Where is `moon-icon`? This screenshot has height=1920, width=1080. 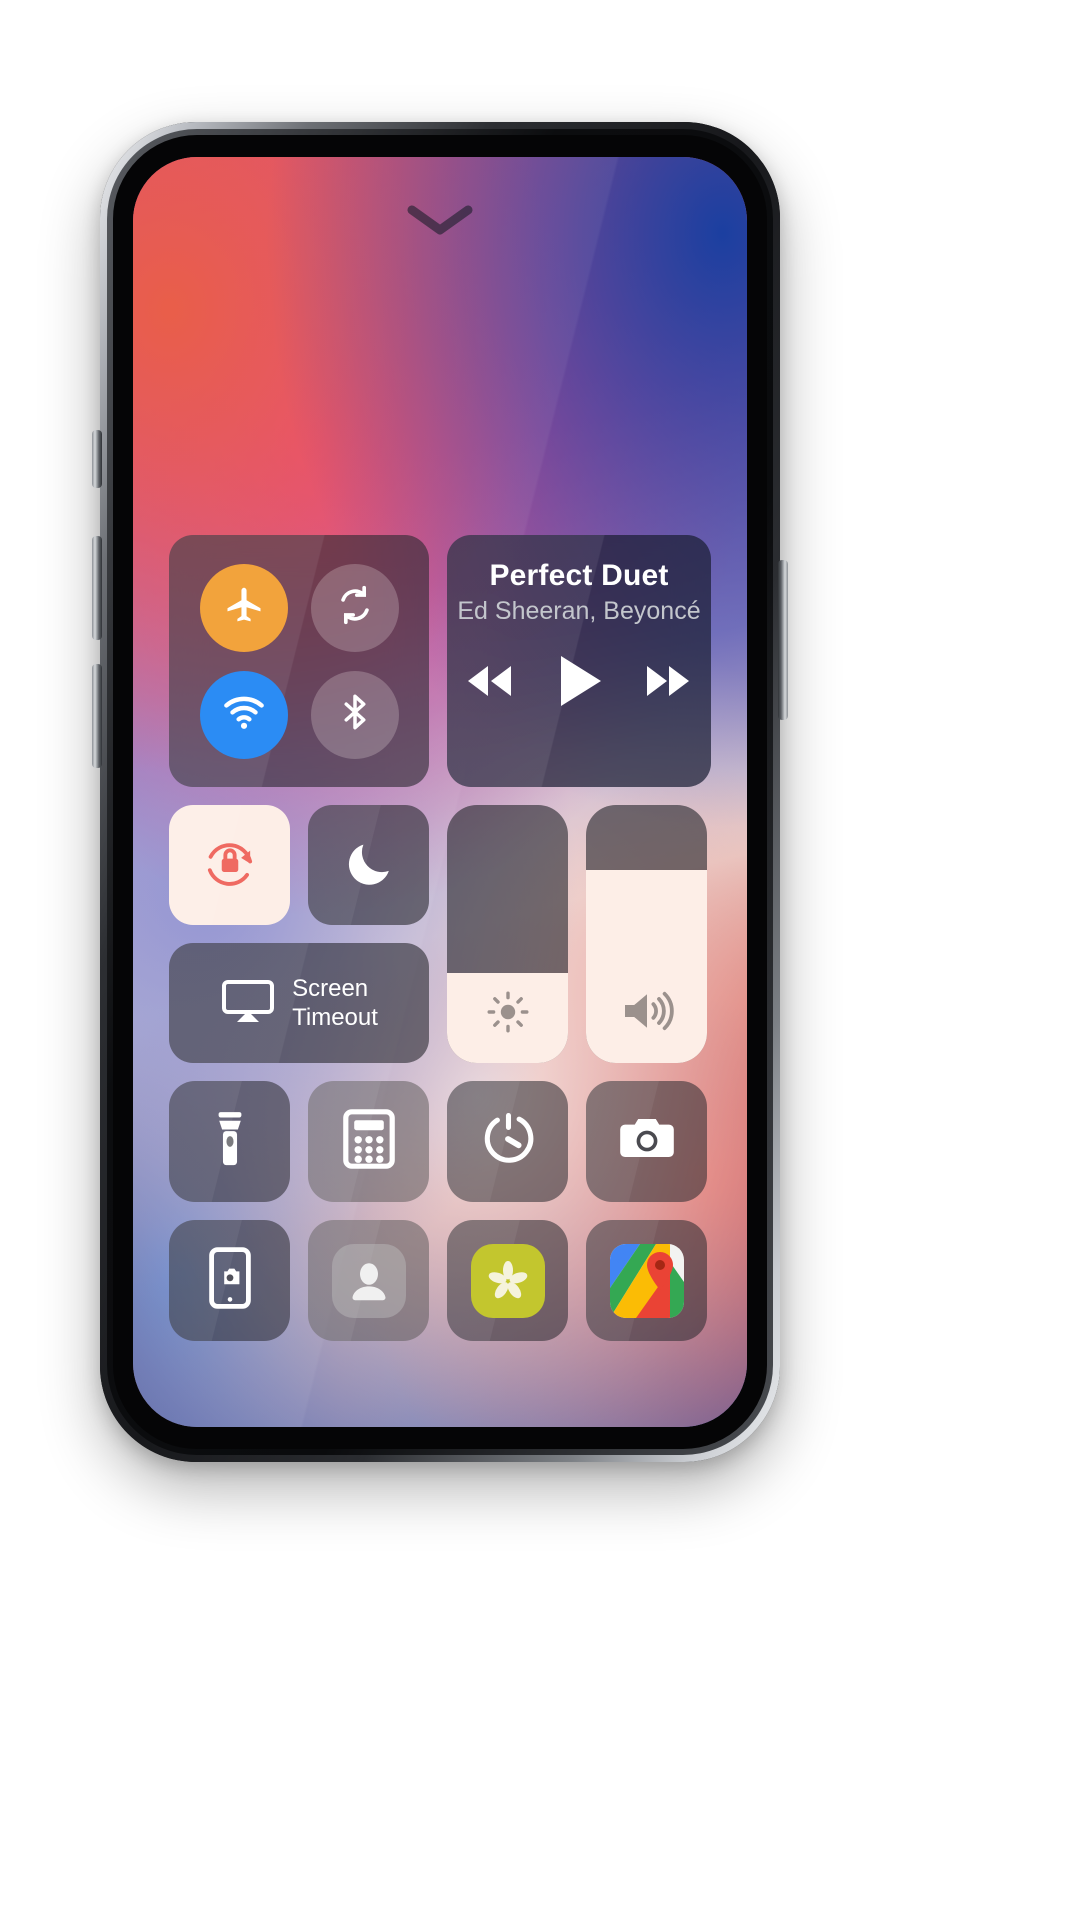 moon-icon is located at coordinates (369, 865).